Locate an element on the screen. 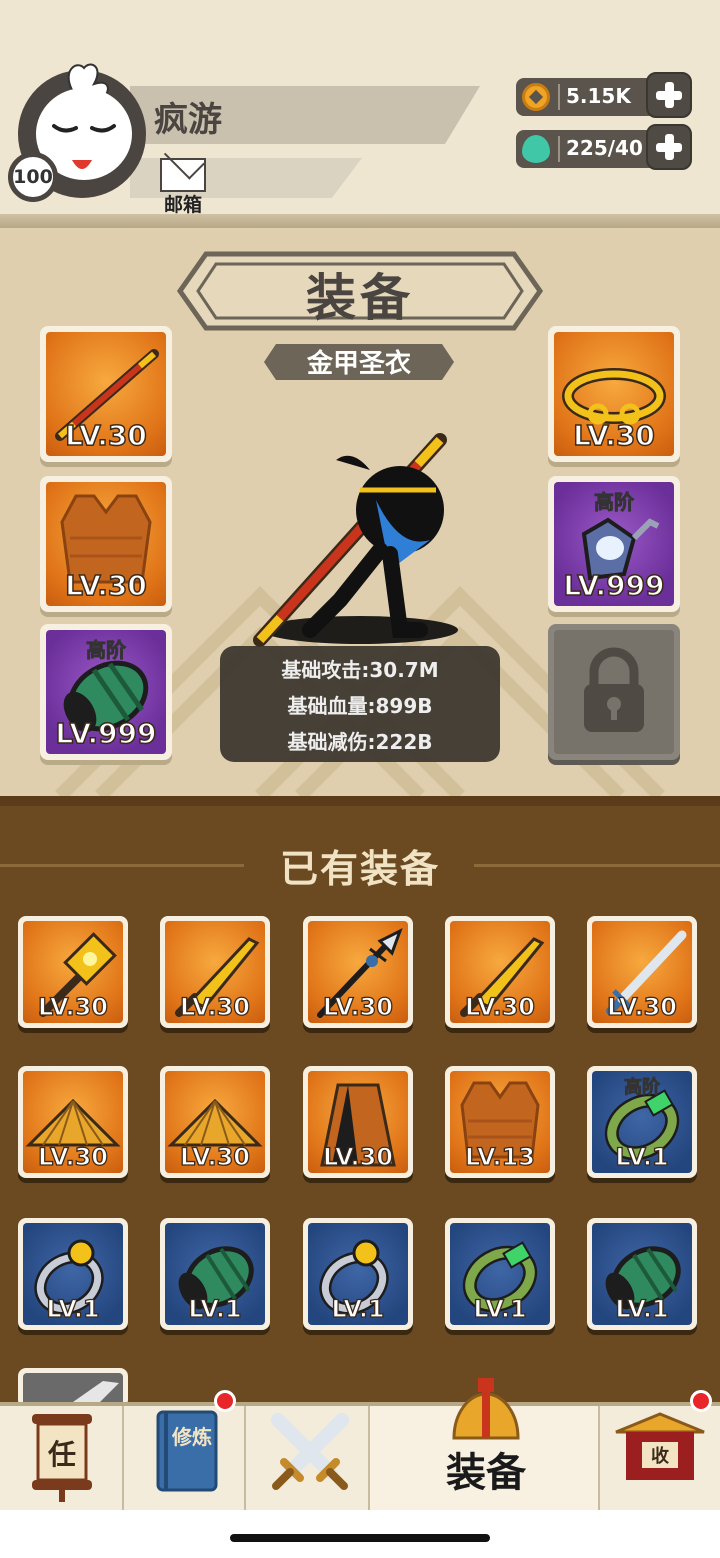 The width and height of the screenshot is (720, 1558). envelope-icon is located at coordinates (183, 175).